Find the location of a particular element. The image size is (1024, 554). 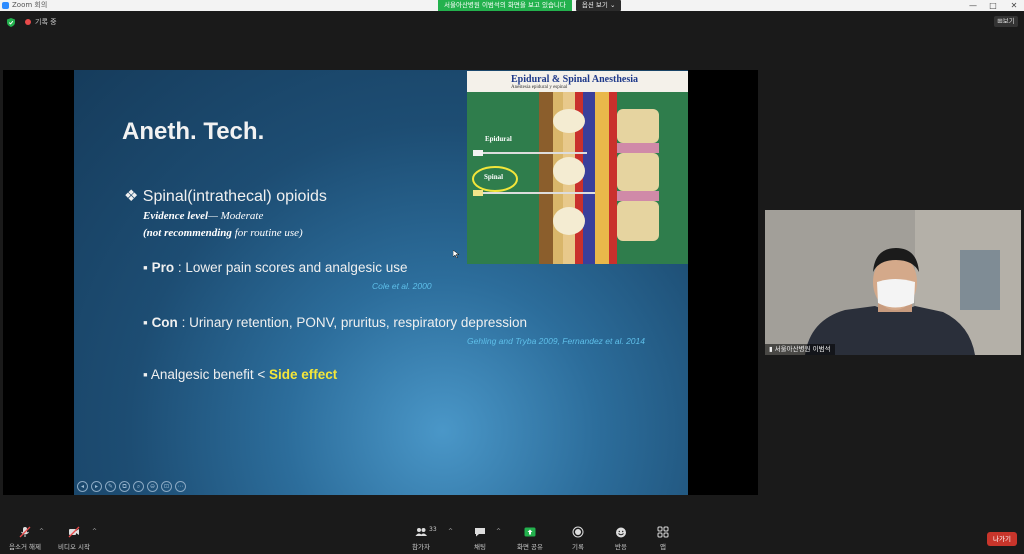

screen-share-banner: 서울아산병원 이범석의 화면을 보고 있습니다 옵션 보기 ⌄ is located at coordinates (530, 5).